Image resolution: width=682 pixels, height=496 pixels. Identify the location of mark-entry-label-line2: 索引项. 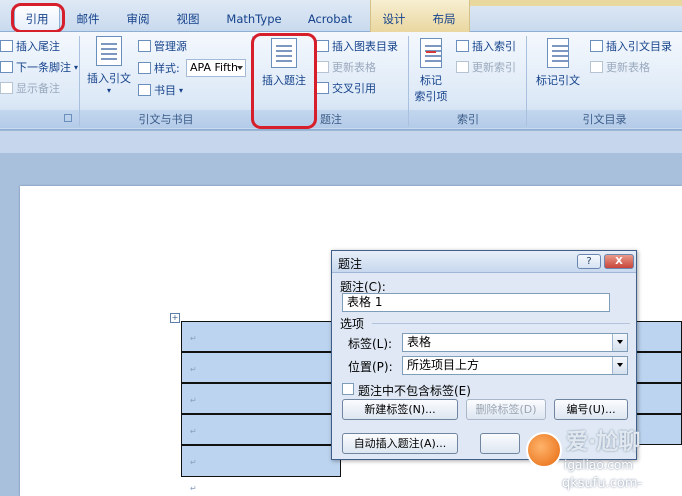
(431, 96).